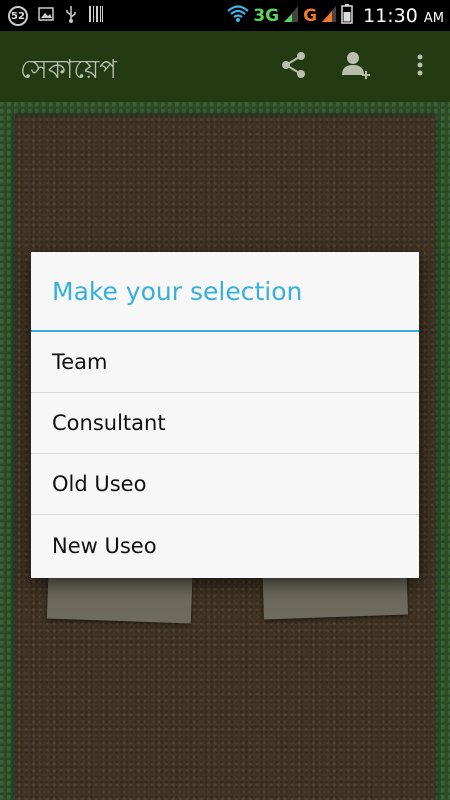 Image resolution: width=450 pixels, height=800 pixels. Describe the element at coordinates (96, 16) in the screenshot. I see `barcode-icon` at that location.